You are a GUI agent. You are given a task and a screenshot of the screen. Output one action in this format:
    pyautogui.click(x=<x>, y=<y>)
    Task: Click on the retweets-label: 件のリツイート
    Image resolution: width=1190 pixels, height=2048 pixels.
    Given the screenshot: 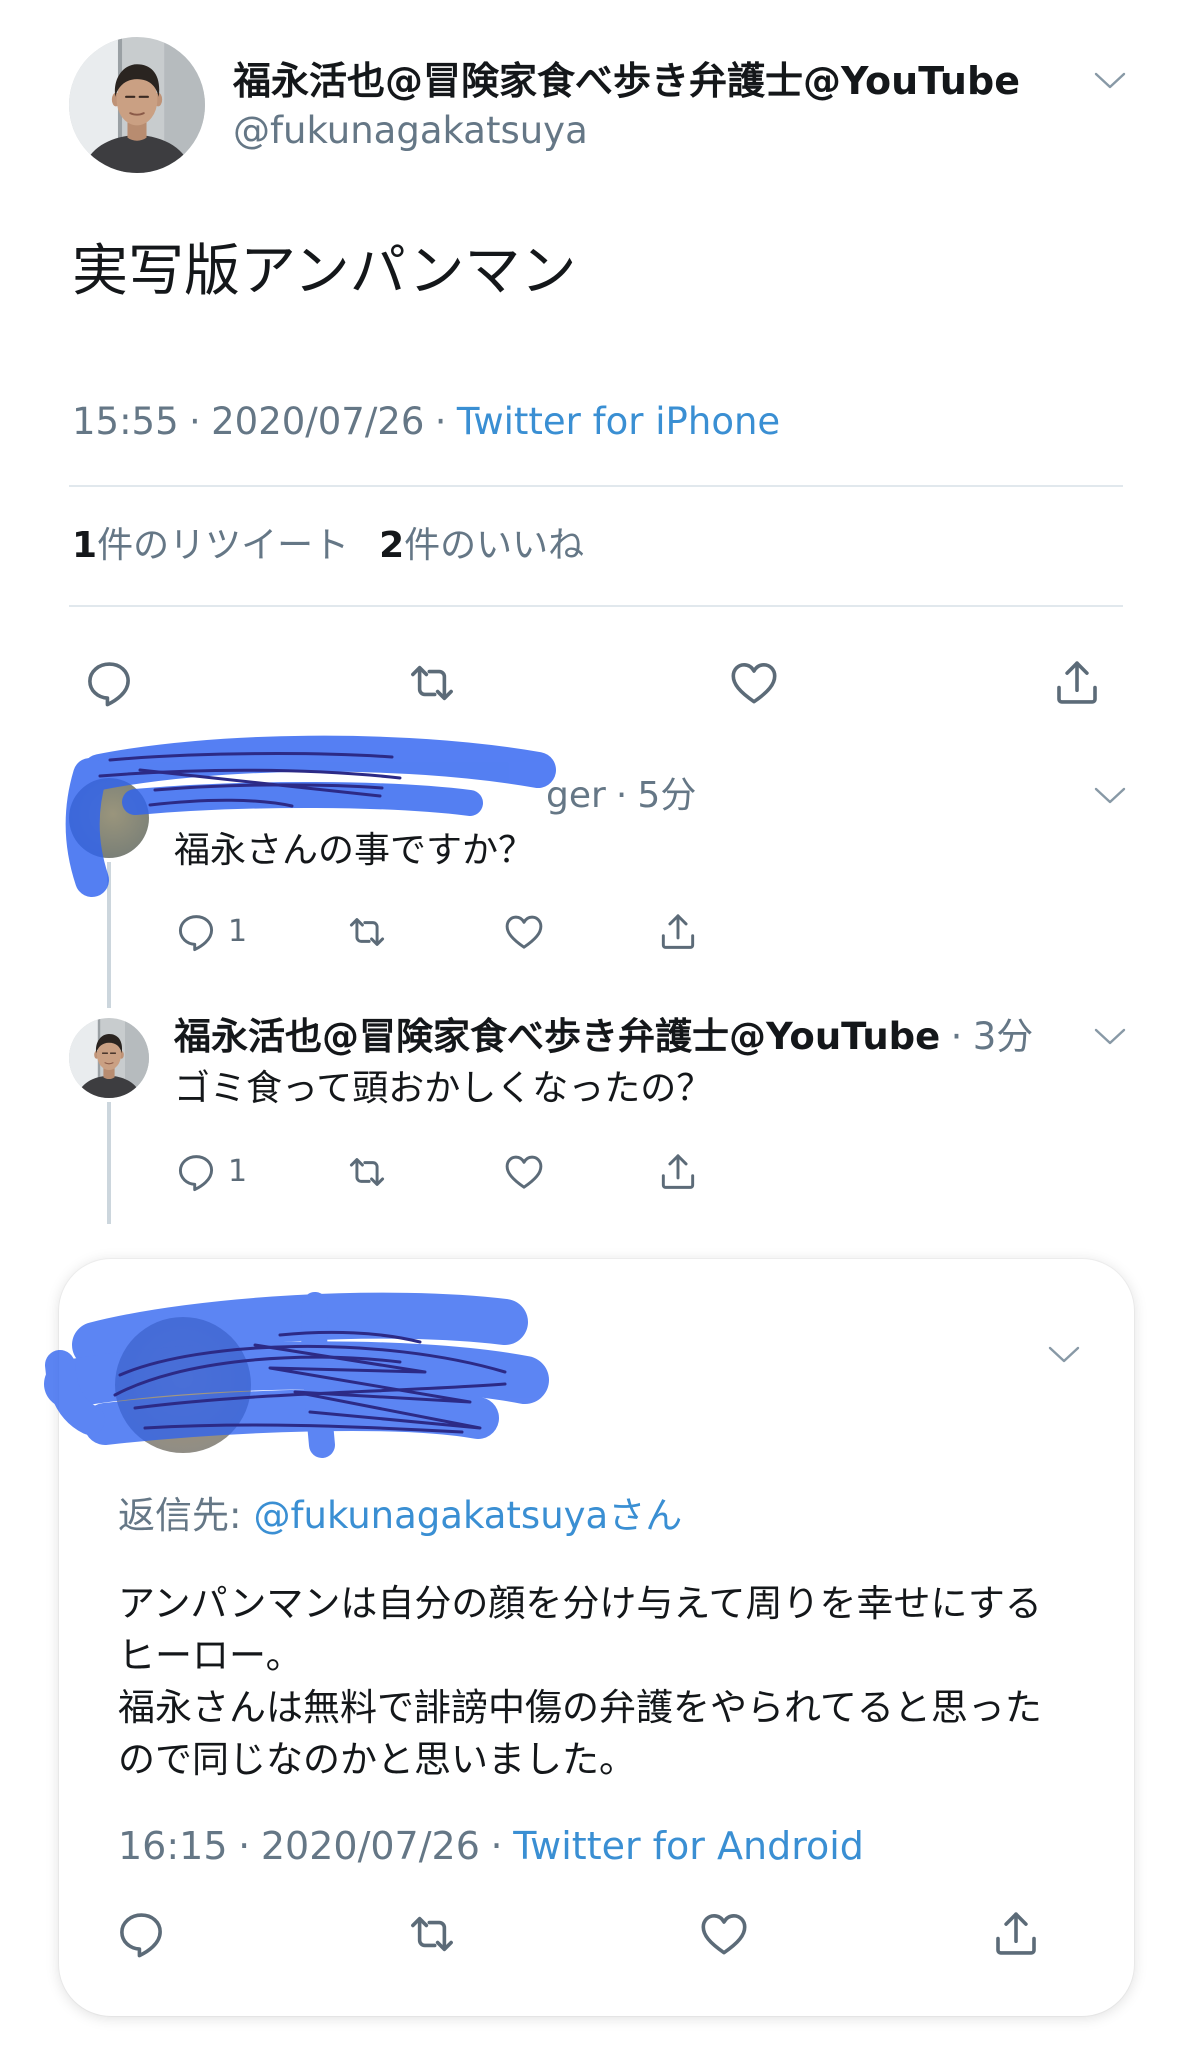 What is the action you would take?
    pyautogui.click(x=223, y=545)
    